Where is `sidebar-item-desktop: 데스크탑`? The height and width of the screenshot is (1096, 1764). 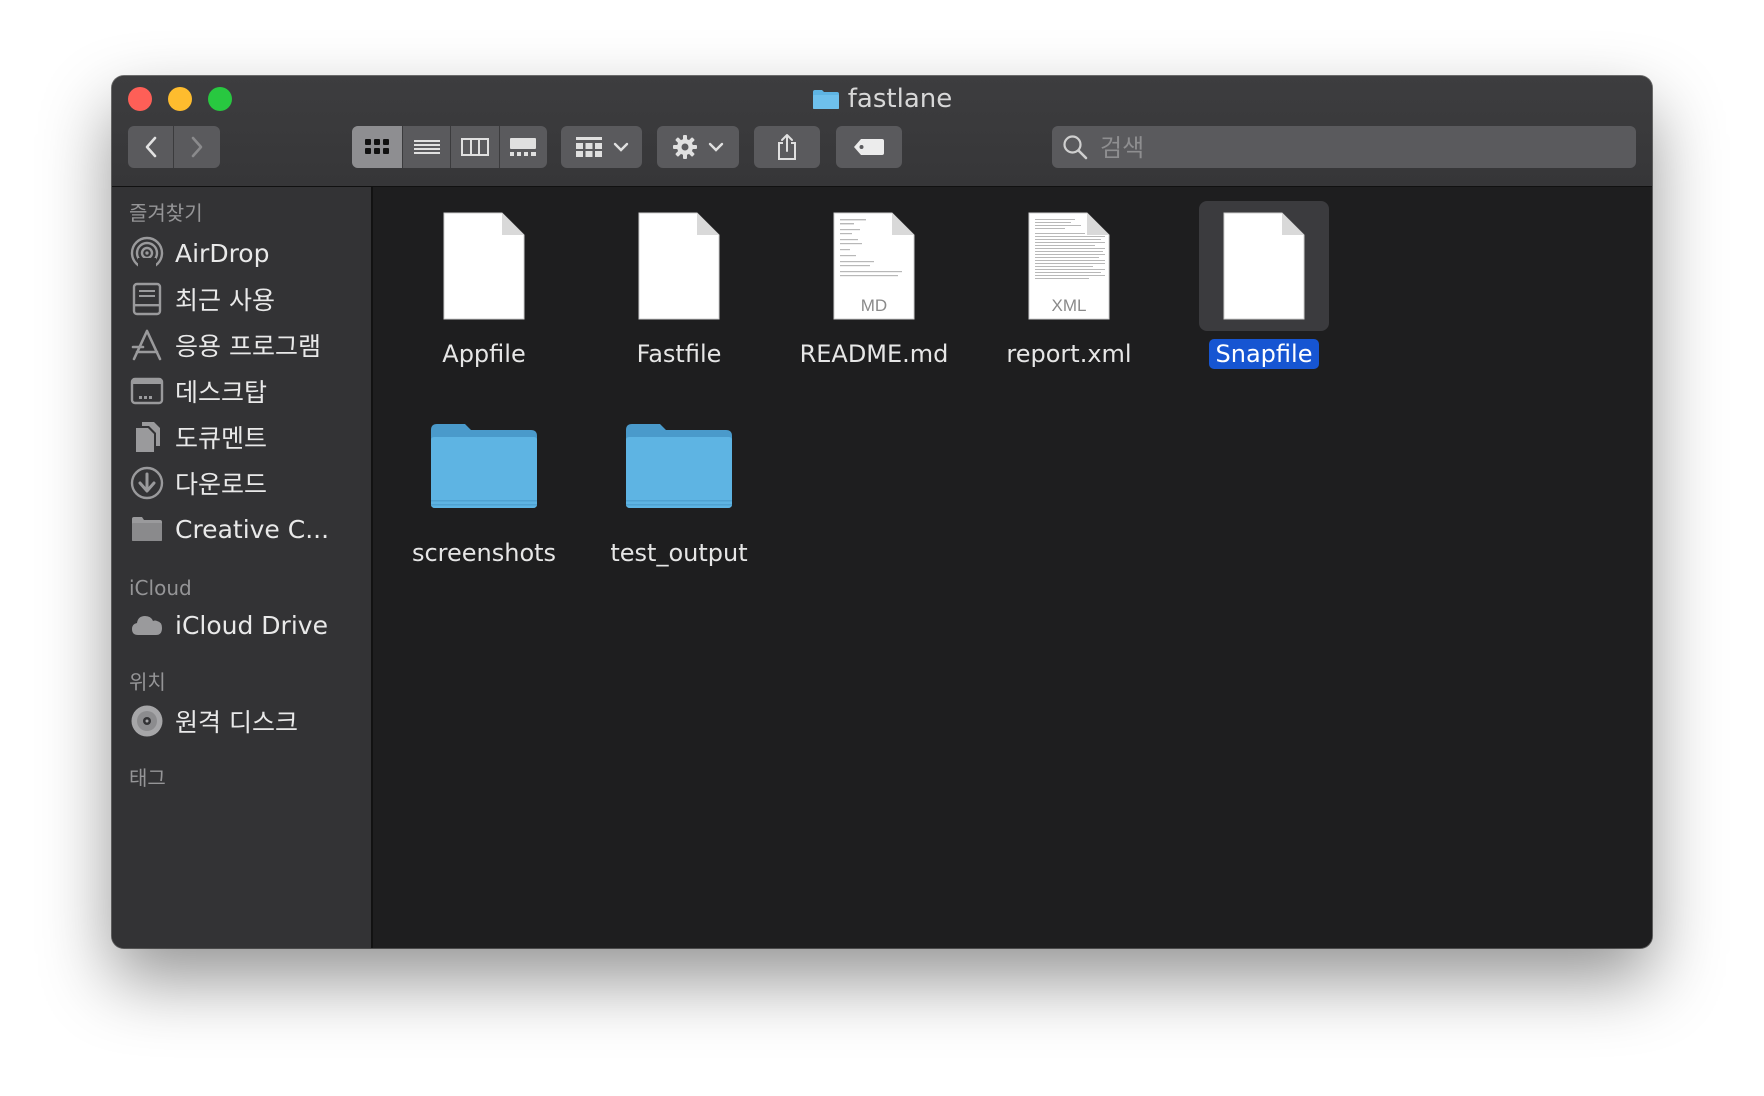
sidebar-item-desktop: 데스크탑 is located at coordinates (247, 391).